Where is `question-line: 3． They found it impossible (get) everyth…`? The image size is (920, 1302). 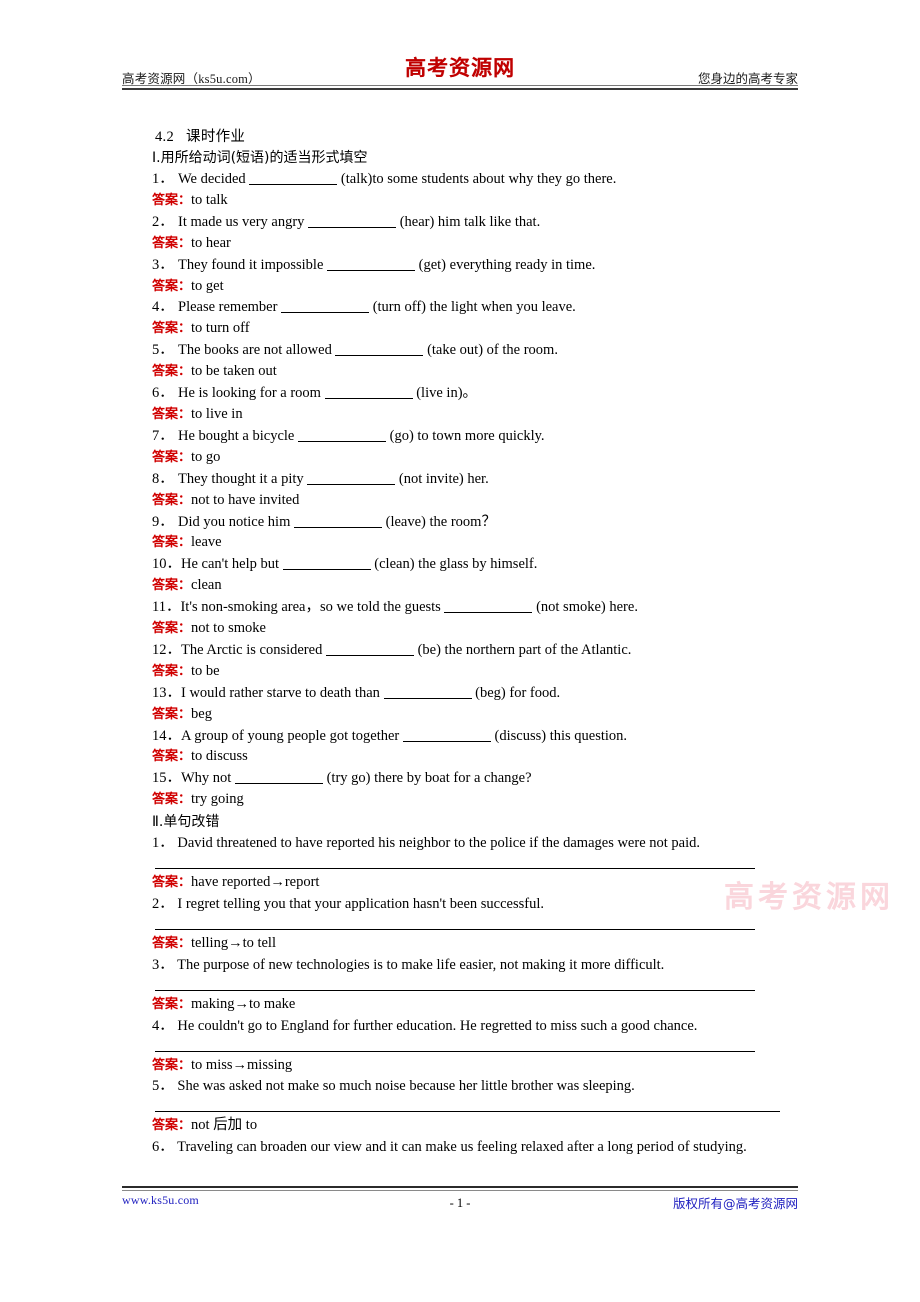 question-line: 3． They found it impossible (get) everyth… is located at coordinates (475, 265).